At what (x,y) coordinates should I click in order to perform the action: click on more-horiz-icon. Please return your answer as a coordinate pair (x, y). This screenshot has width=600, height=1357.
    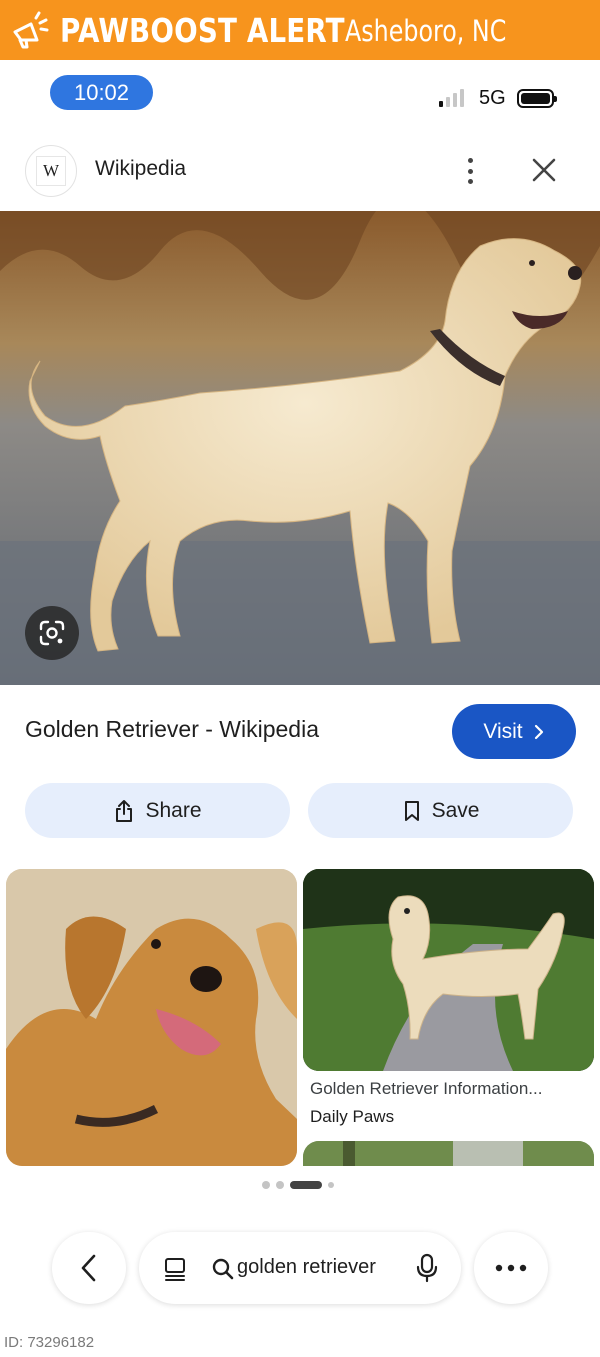
    Looking at the image, I should click on (511, 1268).